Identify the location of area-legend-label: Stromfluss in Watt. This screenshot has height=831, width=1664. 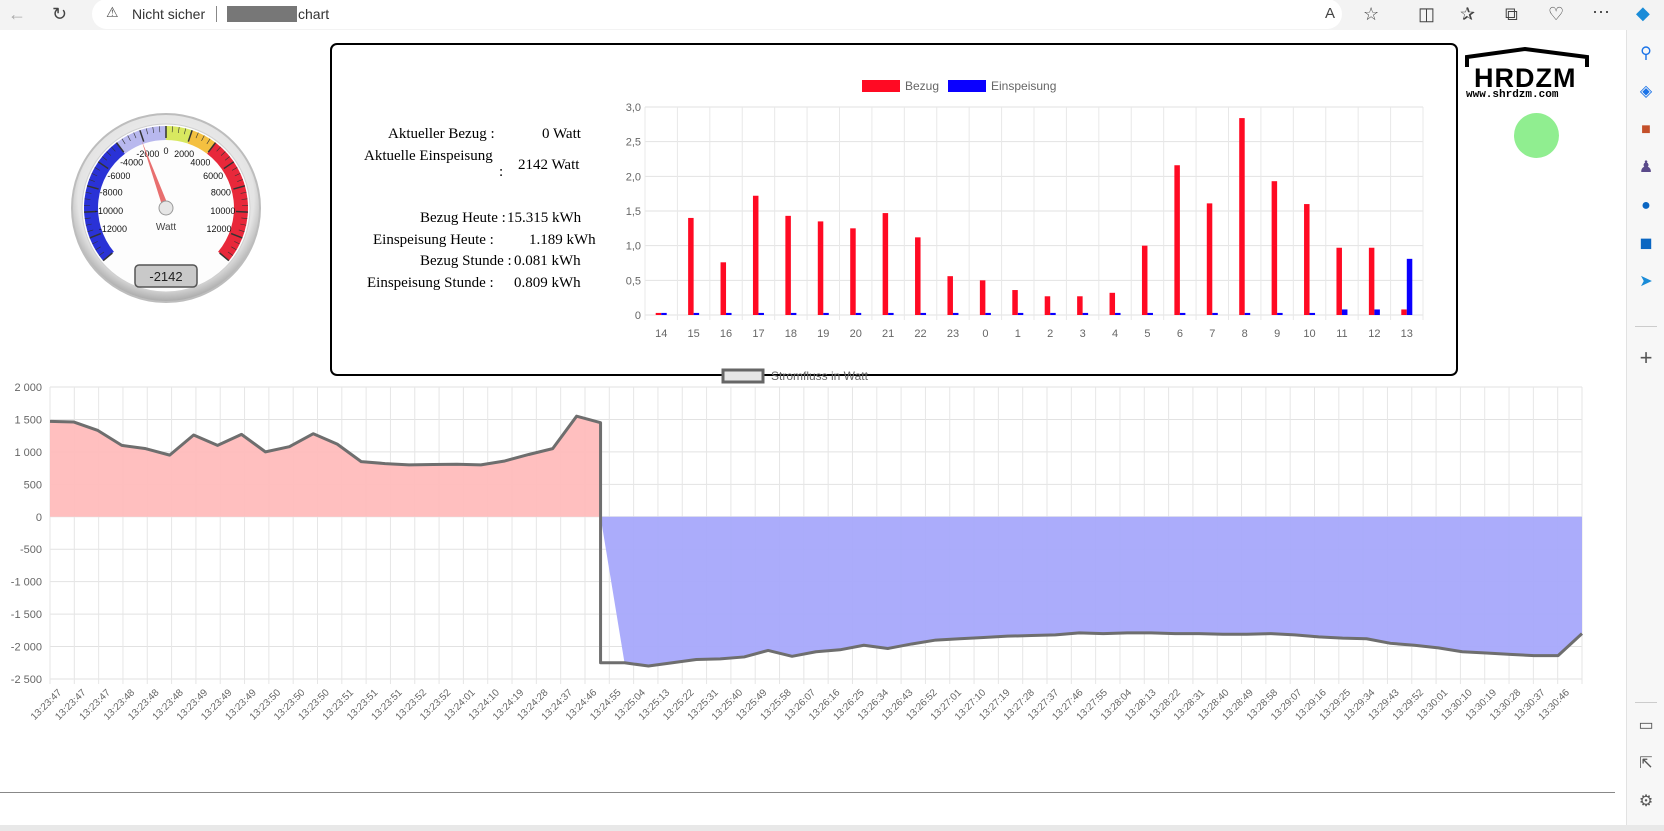
(820, 376).